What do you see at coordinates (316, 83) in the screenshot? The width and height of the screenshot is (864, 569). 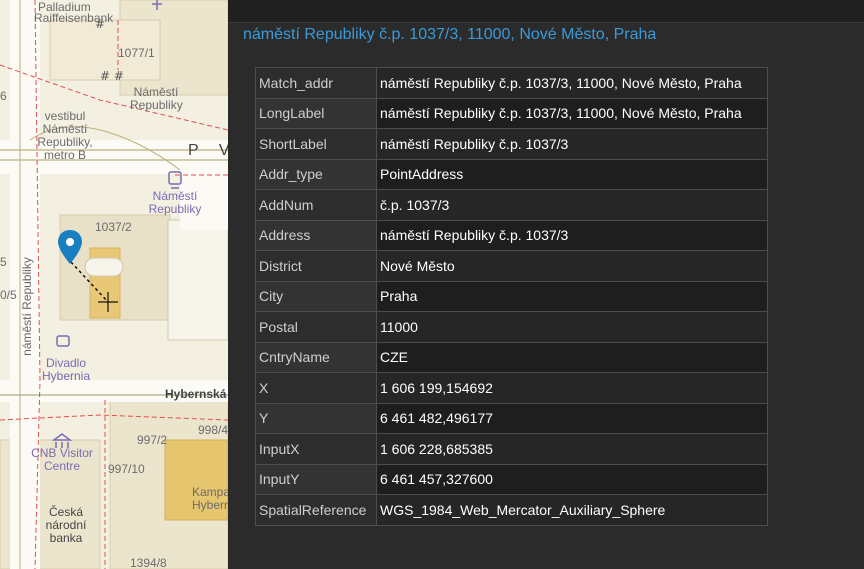 I see `attribute-key: Match_addr` at bounding box center [316, 83].